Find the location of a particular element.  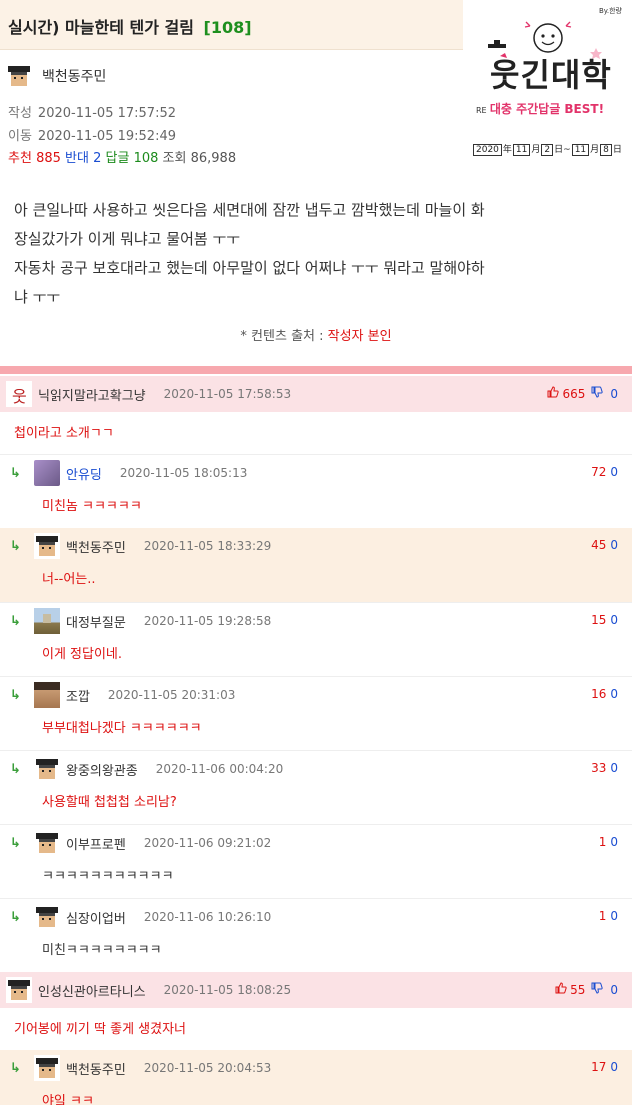

upvote-count: 33 is located at coordinates (598, 768).